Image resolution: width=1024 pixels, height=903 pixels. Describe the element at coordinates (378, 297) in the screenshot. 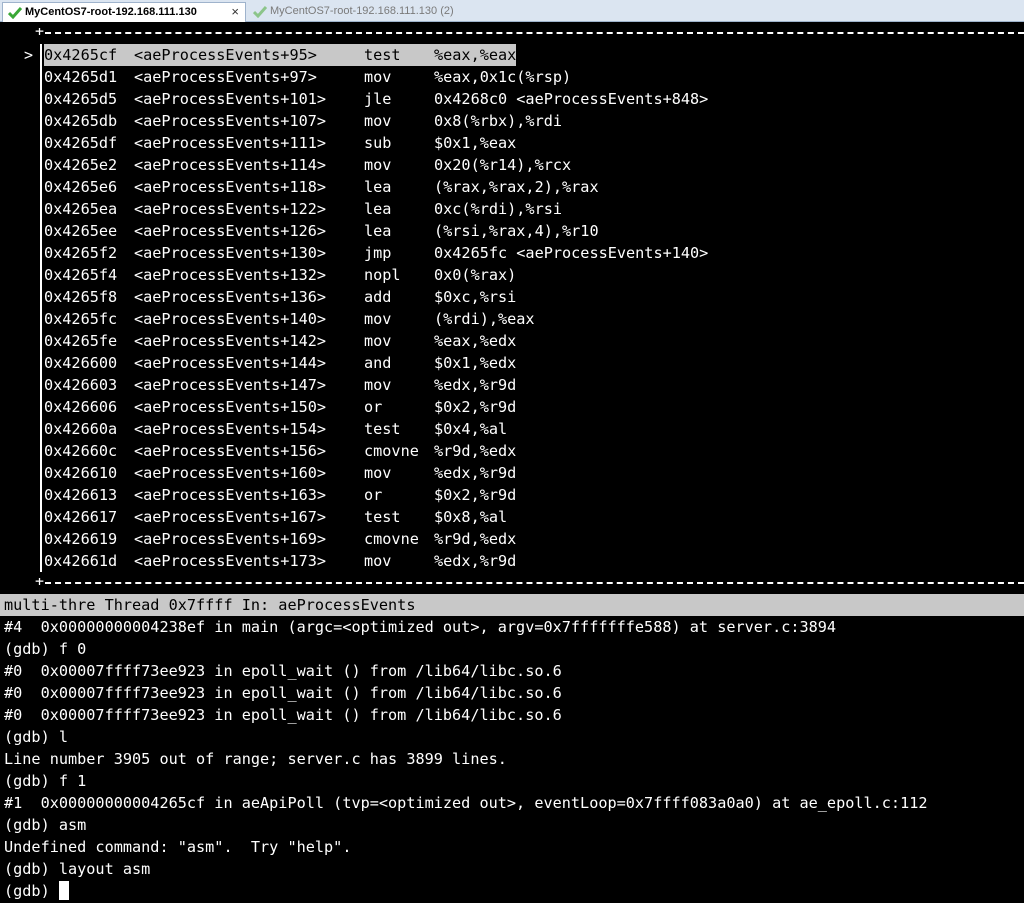

I see `asm-opcode: add` at that location.